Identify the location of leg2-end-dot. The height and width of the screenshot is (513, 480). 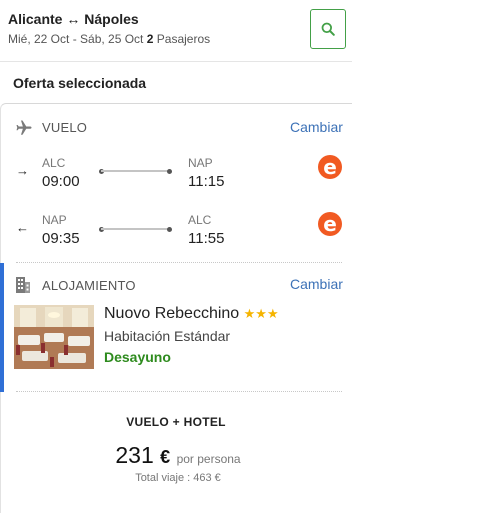
(169, 229).